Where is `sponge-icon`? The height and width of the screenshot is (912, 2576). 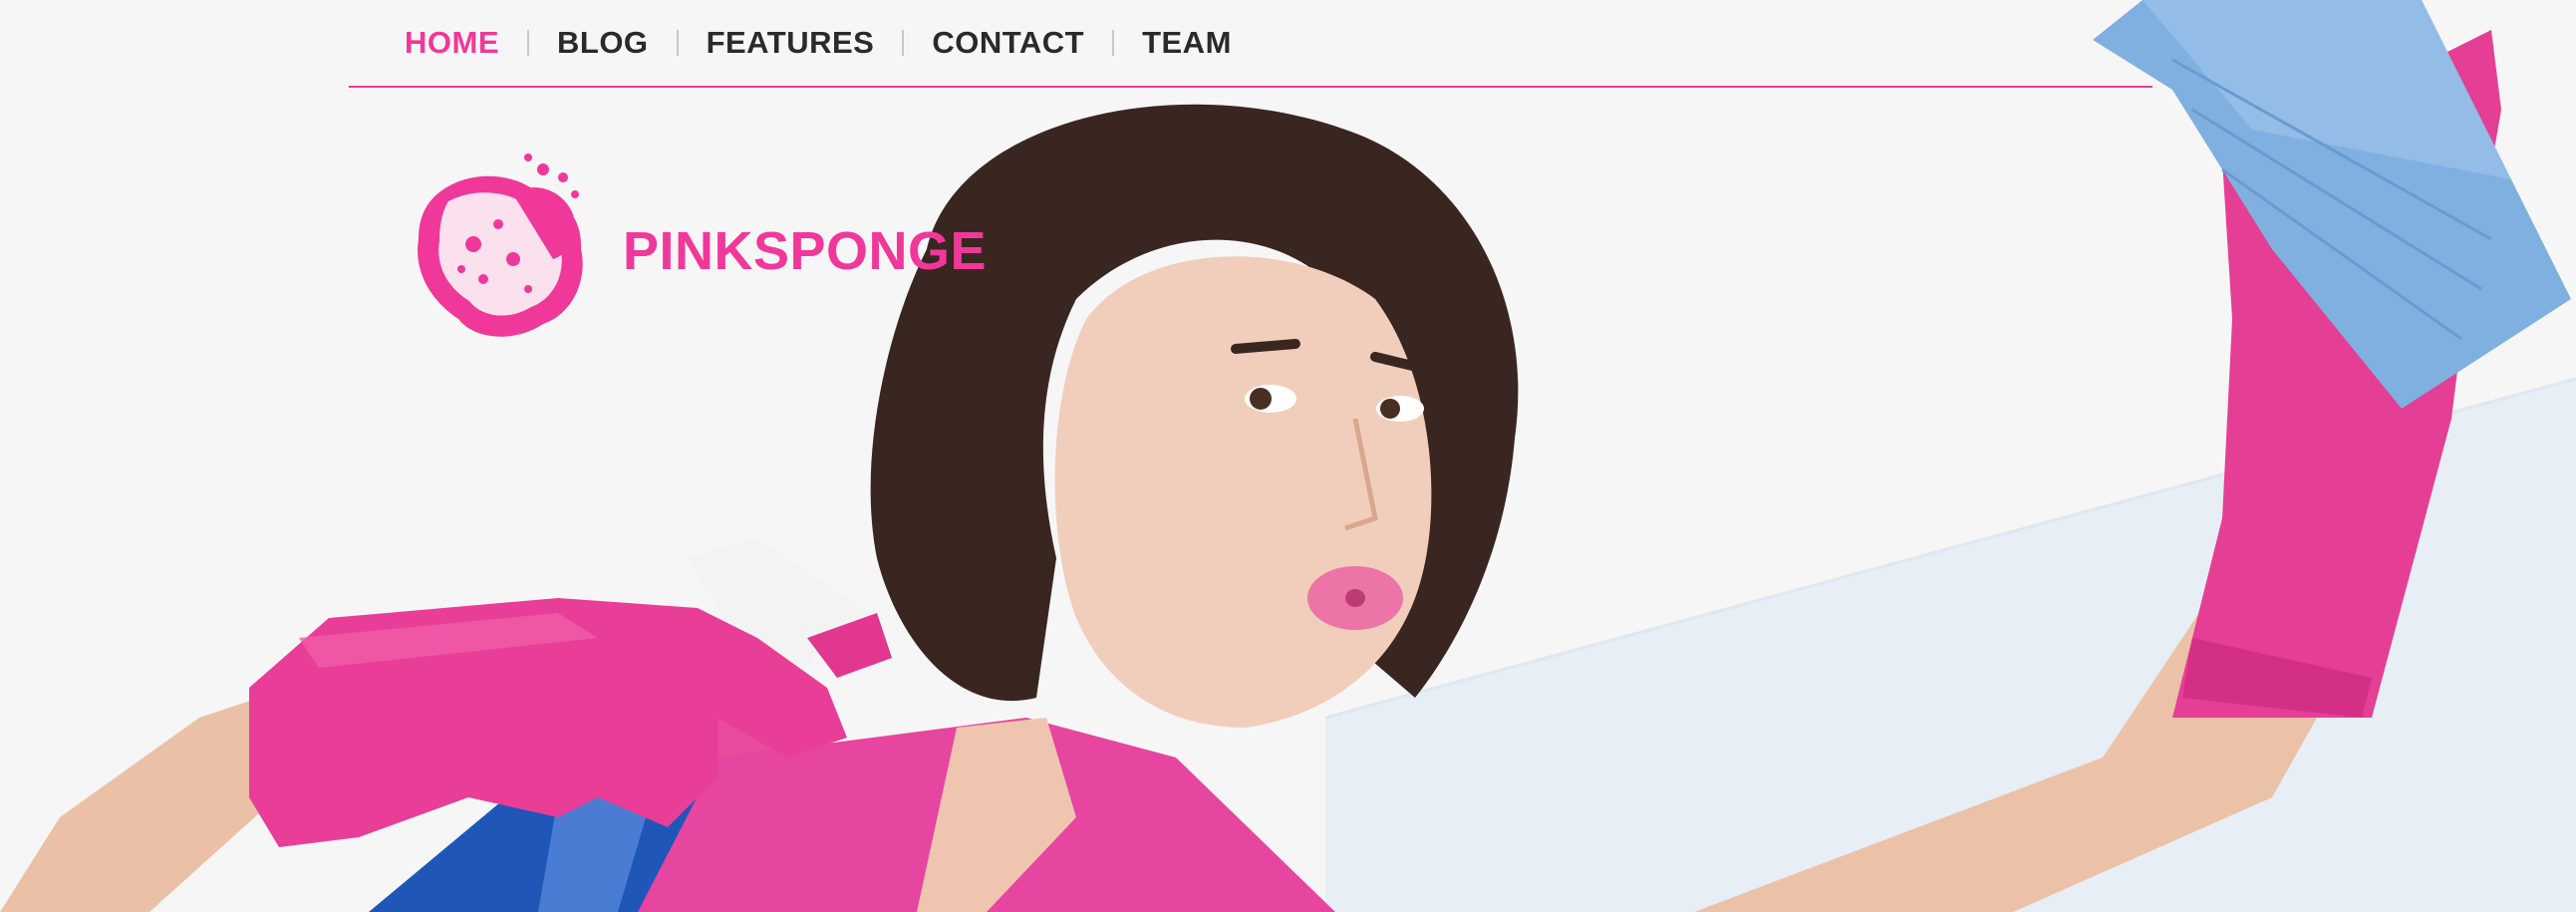 sponge-icon is located at coordinates (500, 245).